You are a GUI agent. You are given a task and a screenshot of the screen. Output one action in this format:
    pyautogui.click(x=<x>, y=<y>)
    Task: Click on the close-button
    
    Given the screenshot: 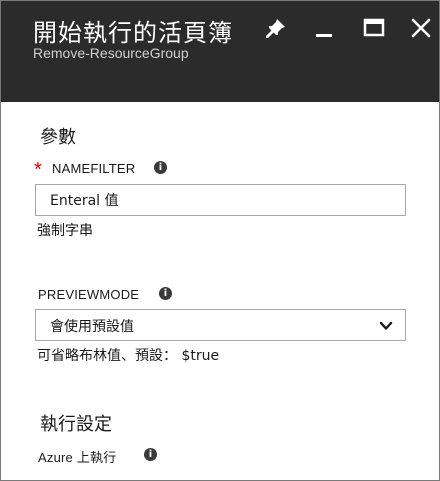 What is the action you would take?
    pyautogui.click(x=421, y=28)
    